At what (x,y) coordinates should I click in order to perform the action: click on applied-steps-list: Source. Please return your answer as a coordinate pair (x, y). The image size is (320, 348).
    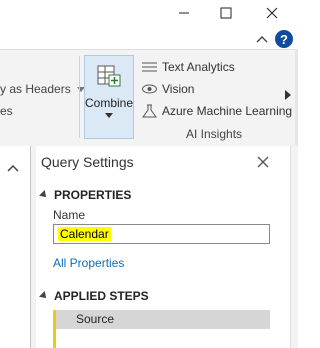
    Looking at the image, I should click on (161, 329).